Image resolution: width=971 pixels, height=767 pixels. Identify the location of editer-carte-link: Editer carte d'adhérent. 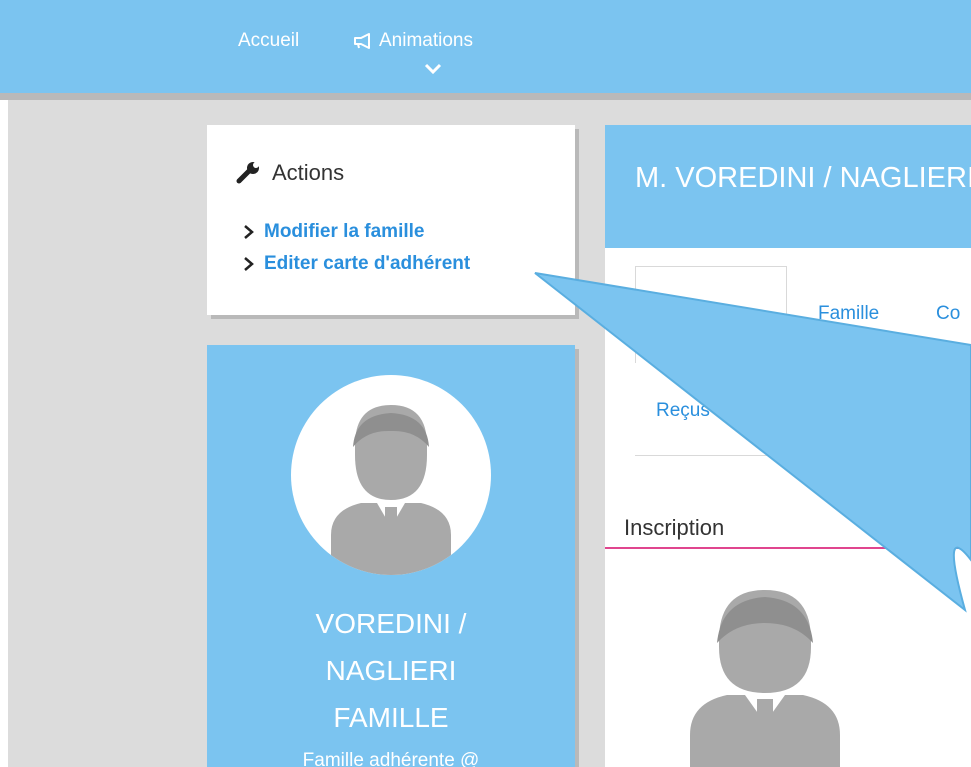
(356, 264).